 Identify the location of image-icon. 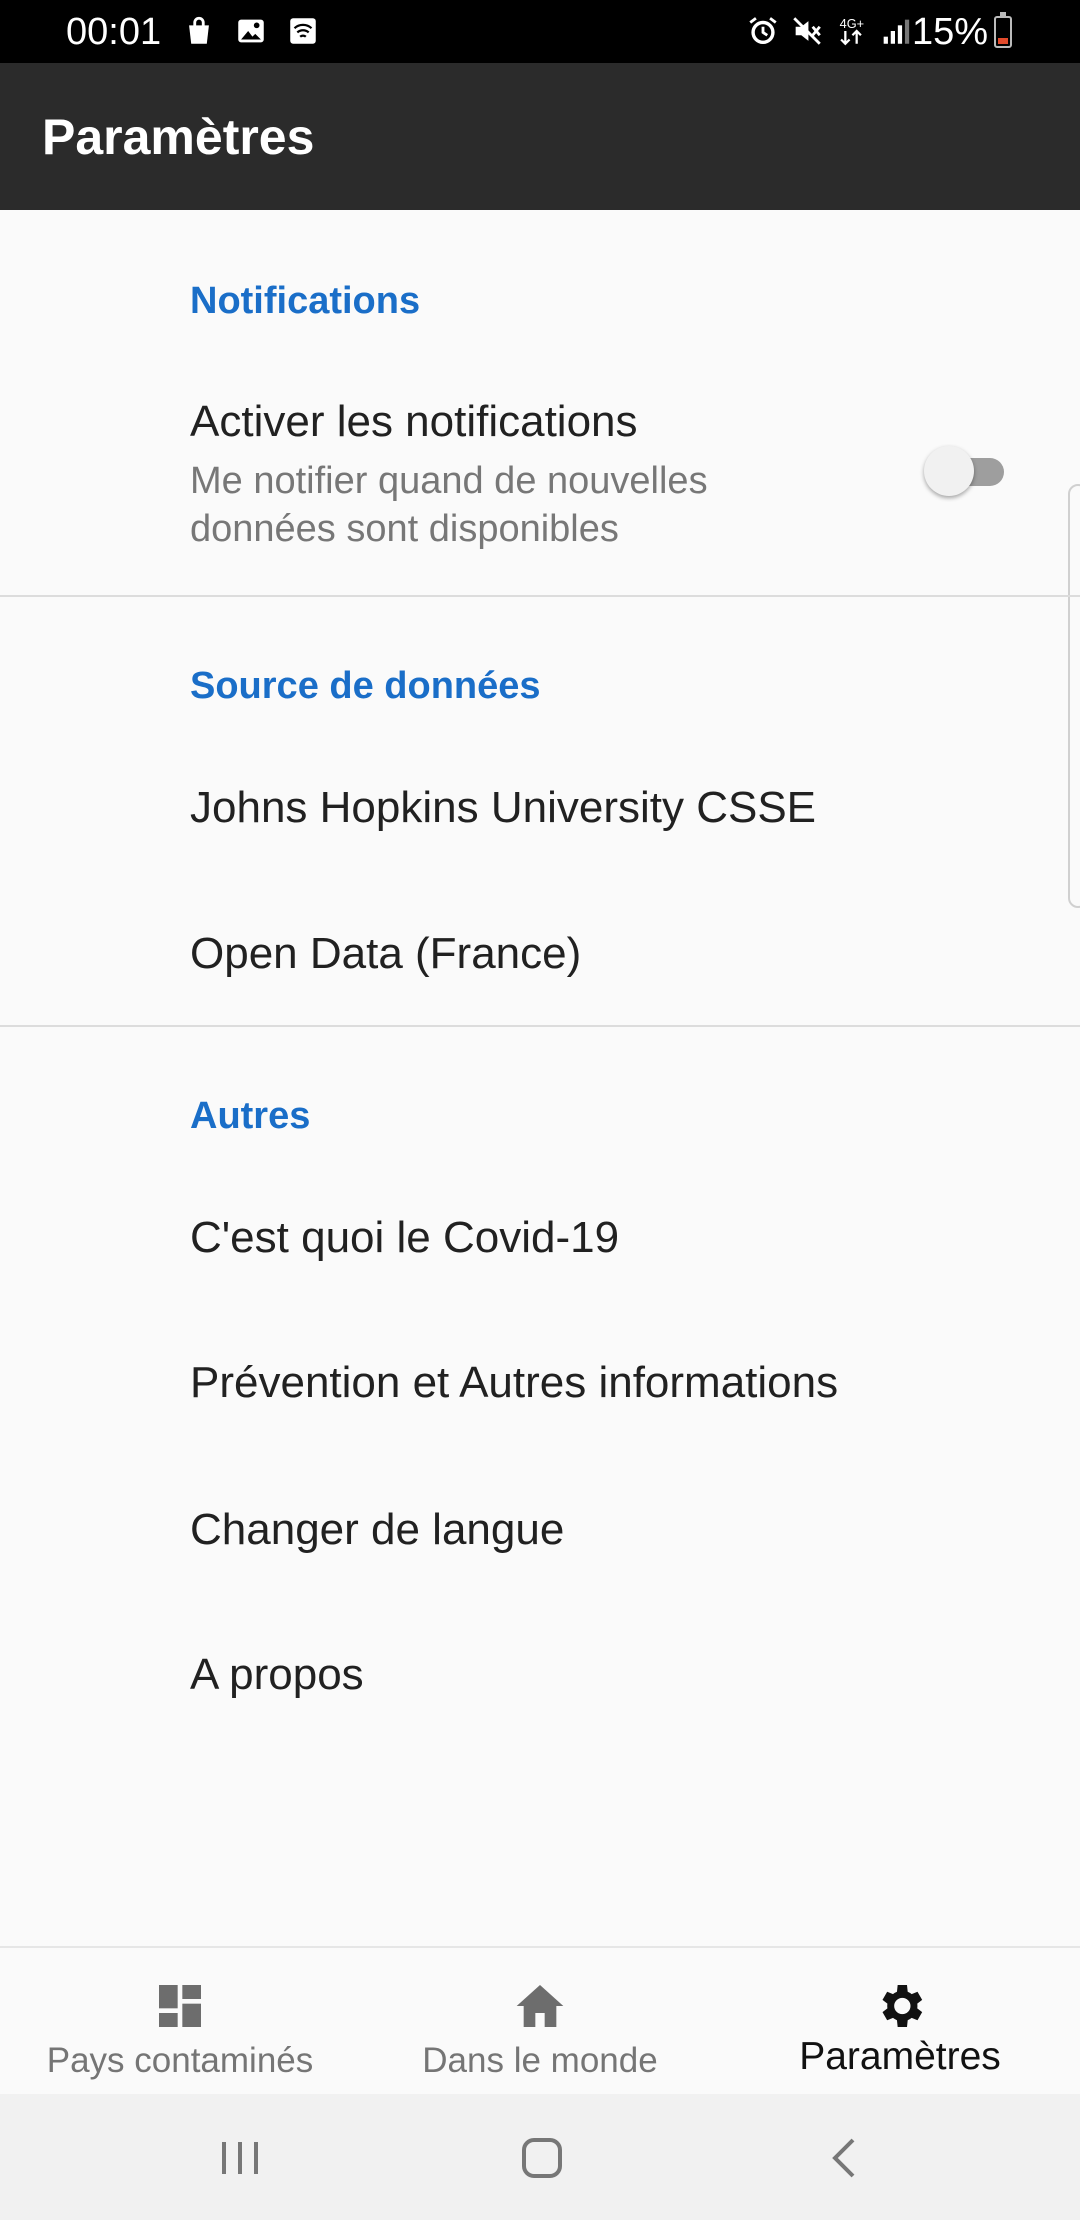
(251, 31).